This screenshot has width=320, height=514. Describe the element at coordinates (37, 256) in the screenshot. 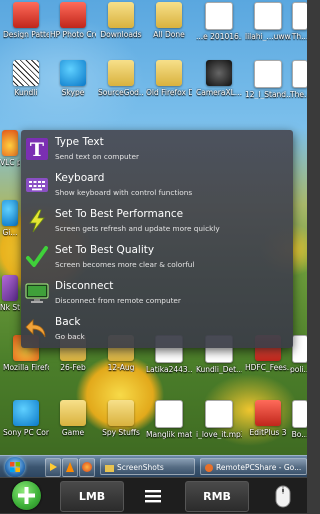

I see `checkmark-icon` at that location.